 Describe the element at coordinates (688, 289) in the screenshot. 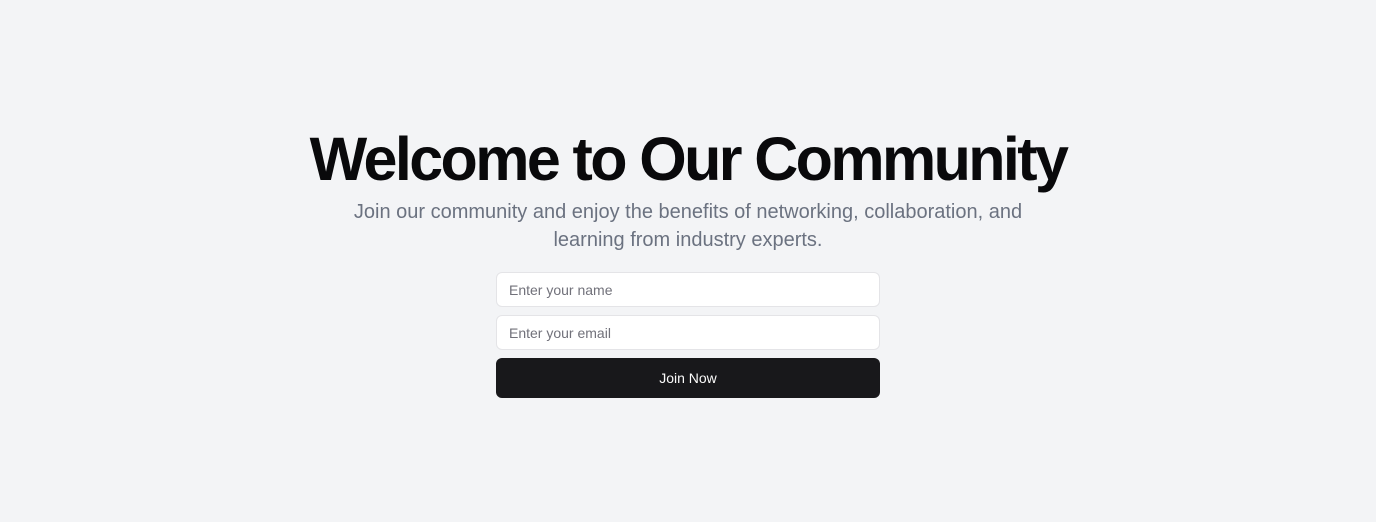

I see `name-input` at that location.